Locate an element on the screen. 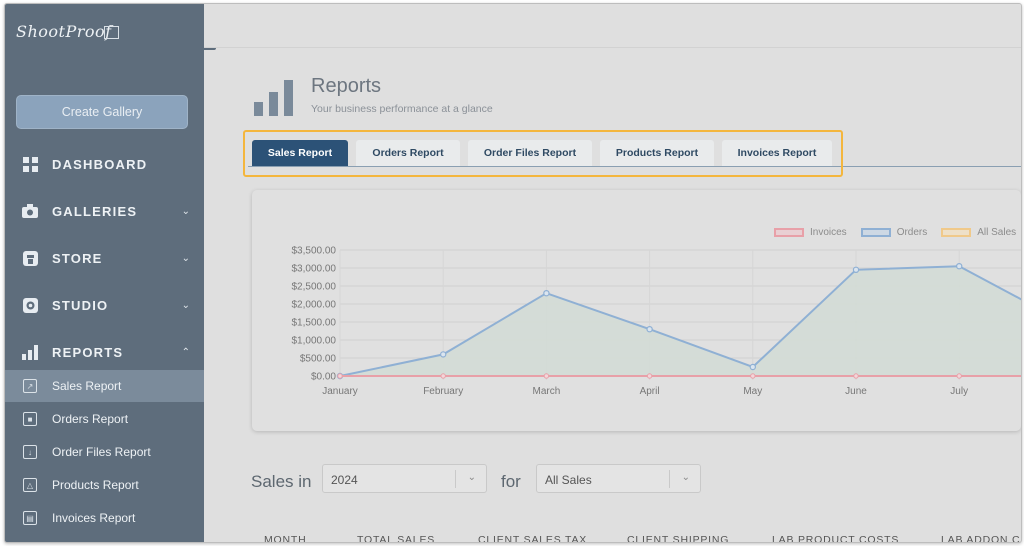 This screenshot has height=546, width=1024. legend-label-all-sales: All Sales is located at coordinates (997, 232).